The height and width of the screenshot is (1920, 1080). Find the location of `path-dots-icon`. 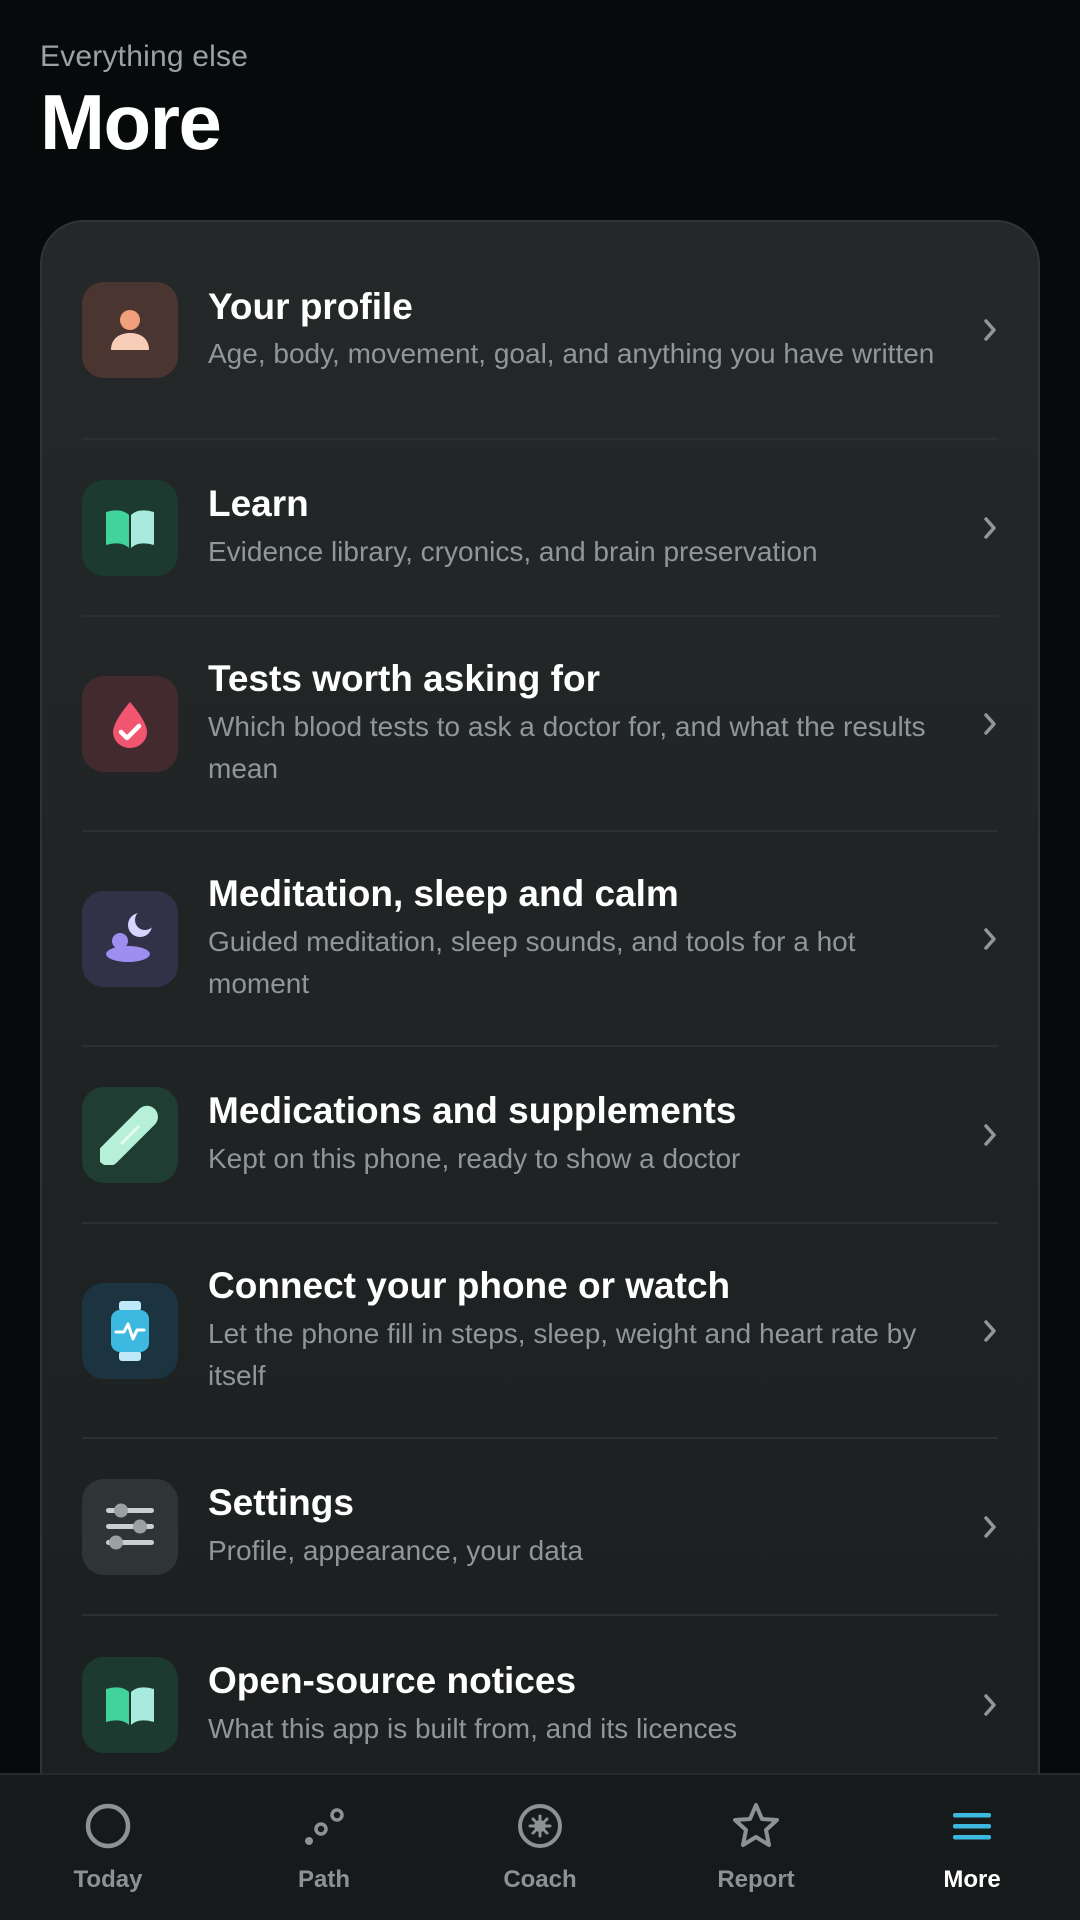

path-dots-icon is located at coordinates (324, 1828).